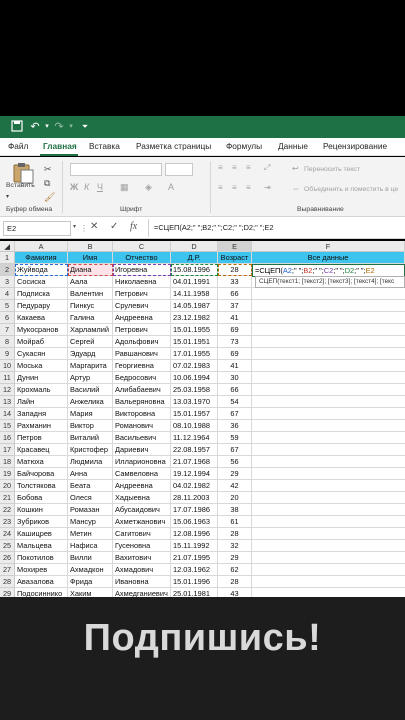  What do you see at coordinates (328, 246) in the screenshot?
I see `column-header-f: F` at bounding box center [328, 246].